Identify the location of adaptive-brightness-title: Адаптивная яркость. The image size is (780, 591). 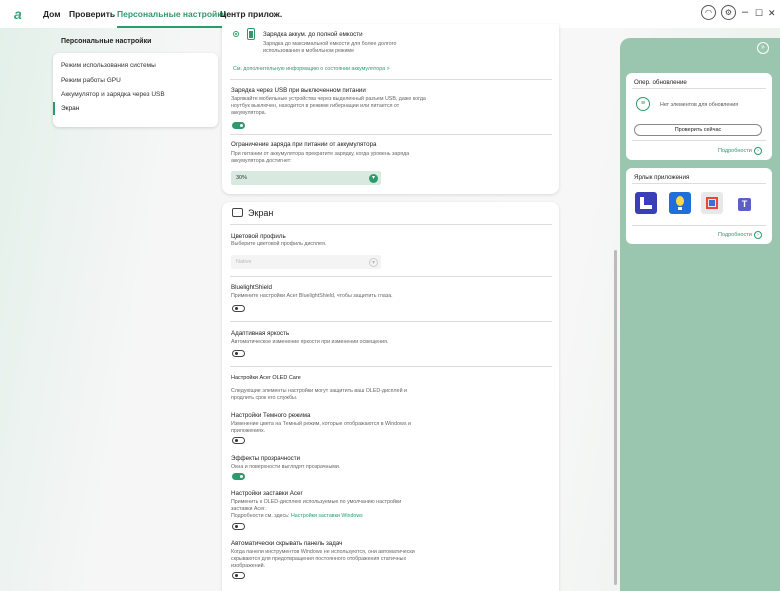
(260, 333).